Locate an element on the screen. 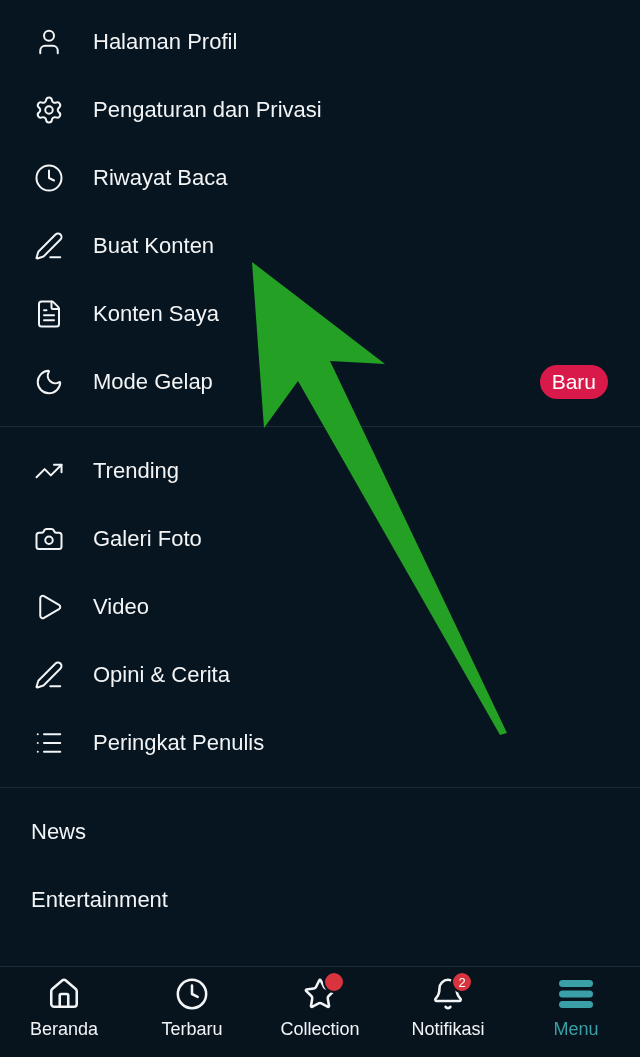 The width and height of the screenshot is (640, 1057). settings-icon is located at coordinates (49, 110).